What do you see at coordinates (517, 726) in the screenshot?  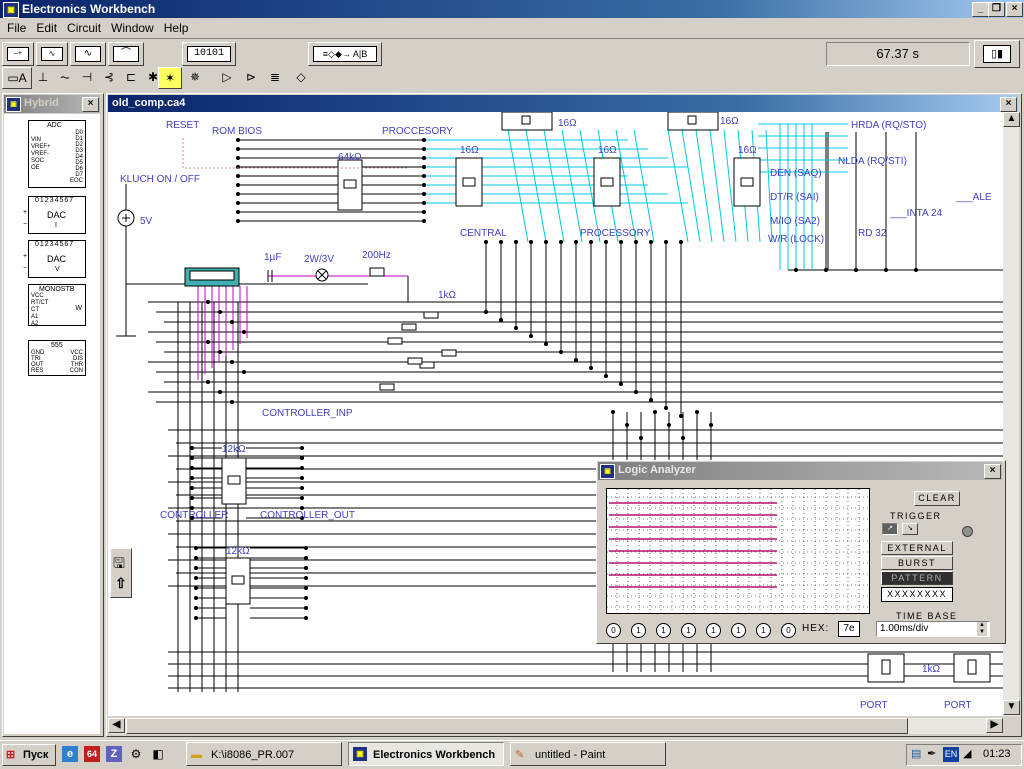 I see `scroll-thumb` at bounding box center [517, 726].